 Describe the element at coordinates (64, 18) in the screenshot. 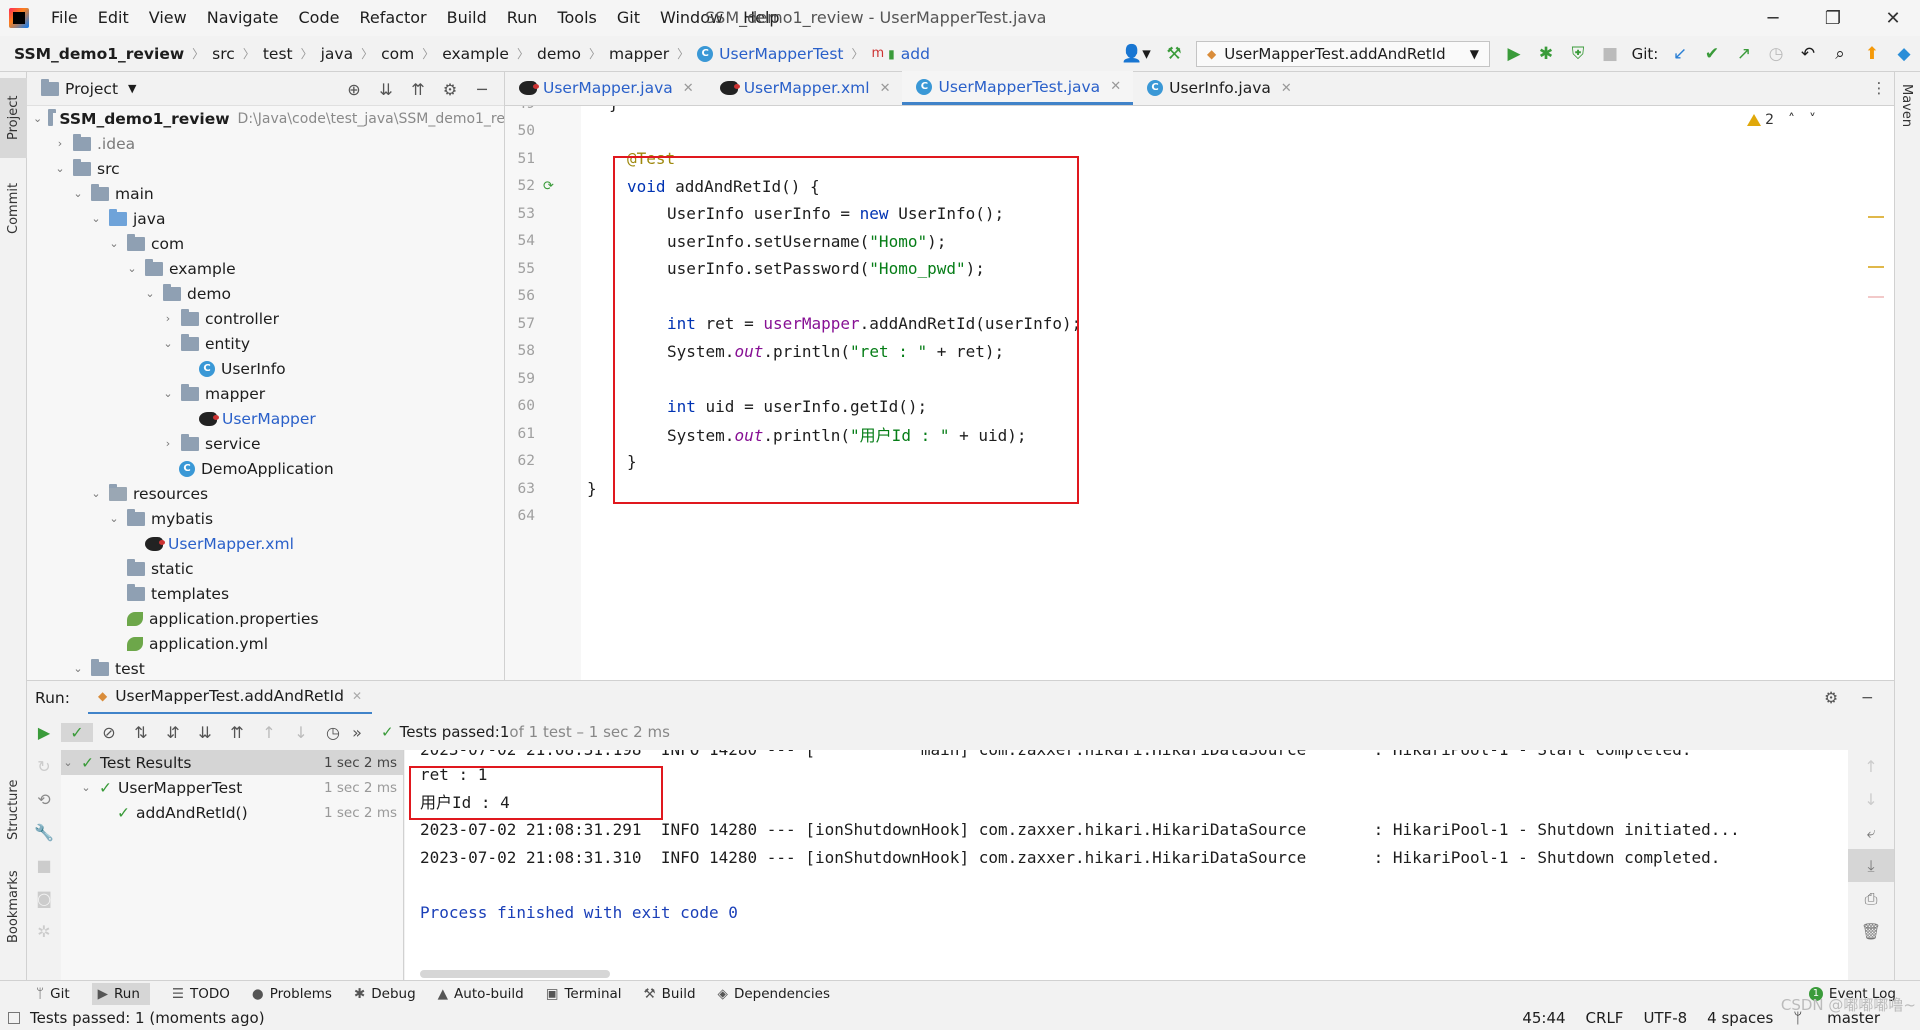

I see `menu-file: File` at that location.